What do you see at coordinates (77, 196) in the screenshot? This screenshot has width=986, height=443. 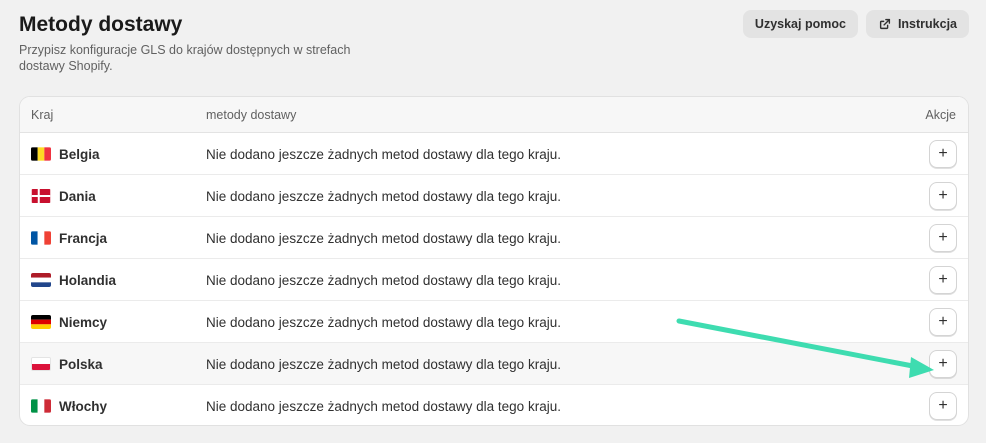 I see `country-name: Dania` at bounding box center [77, 196].